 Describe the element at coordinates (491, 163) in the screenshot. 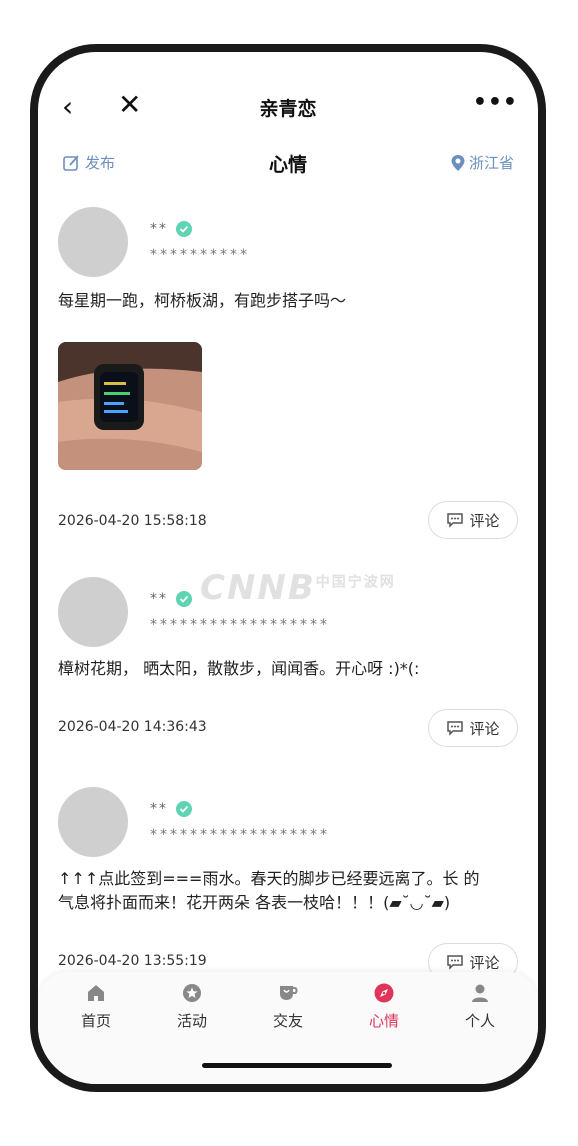

I see `location-label: 浙江省` at that location.